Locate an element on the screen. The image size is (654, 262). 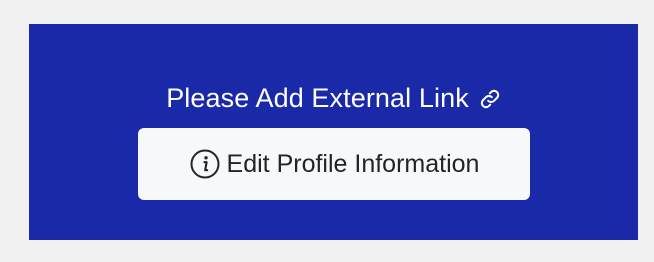
banner-headline: Please Add External Link is located at coordinates (333, 98).